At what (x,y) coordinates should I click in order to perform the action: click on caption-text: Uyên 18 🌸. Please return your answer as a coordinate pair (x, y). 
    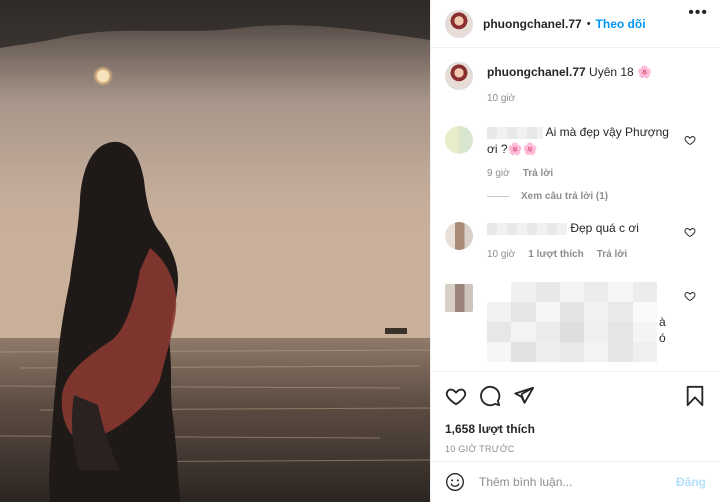
    Looking at the image, I should click on (621, 72).